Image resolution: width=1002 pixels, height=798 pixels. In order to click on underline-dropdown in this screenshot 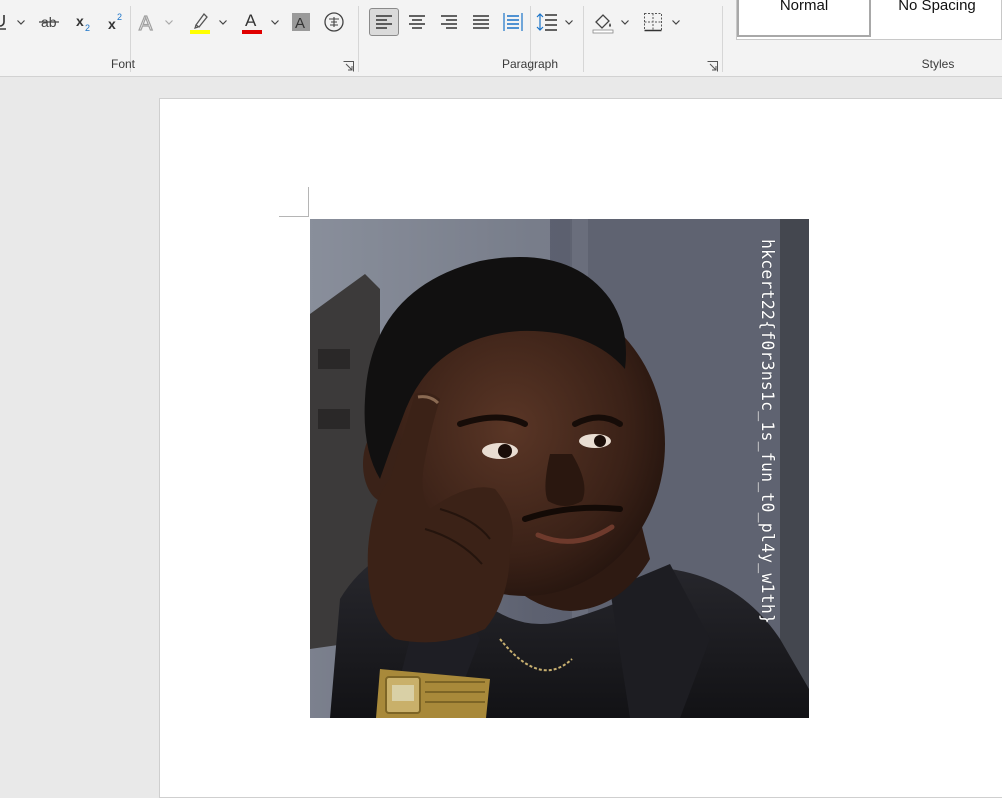, I will do `click(21, 22)`.